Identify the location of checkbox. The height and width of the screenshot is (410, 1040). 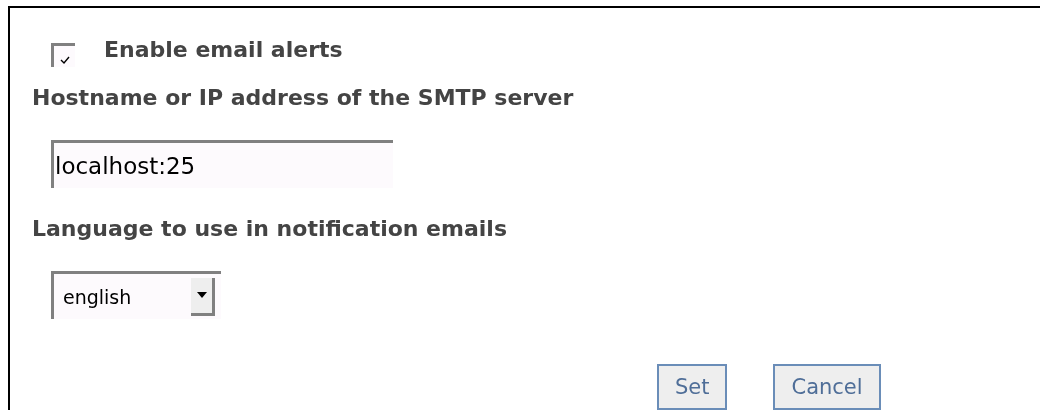
(63, 55).